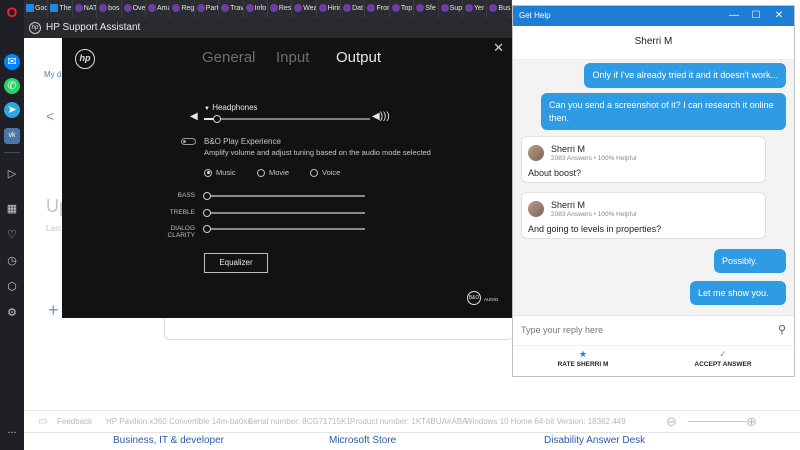 The width and height of the screenshot is (800, 450). Describe the element at coordinates (256, 9) in the screenshot. I see `browser-tab: Info` at that location.